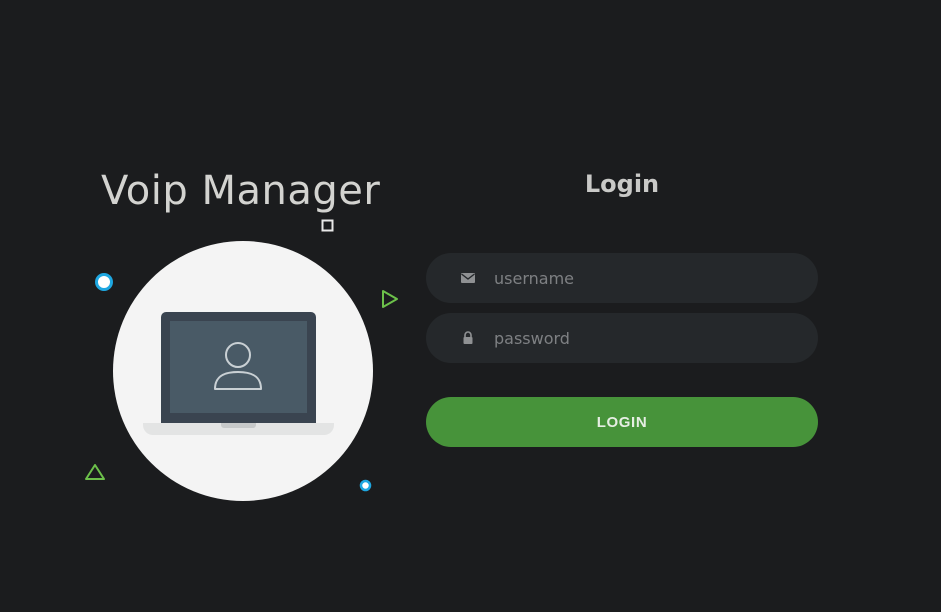 This screenshot has width=941, height=612. What do you see at coordinates (622, 184) in the screenshot?
I see `login-heading: Login` at bounding box center [622, 184].